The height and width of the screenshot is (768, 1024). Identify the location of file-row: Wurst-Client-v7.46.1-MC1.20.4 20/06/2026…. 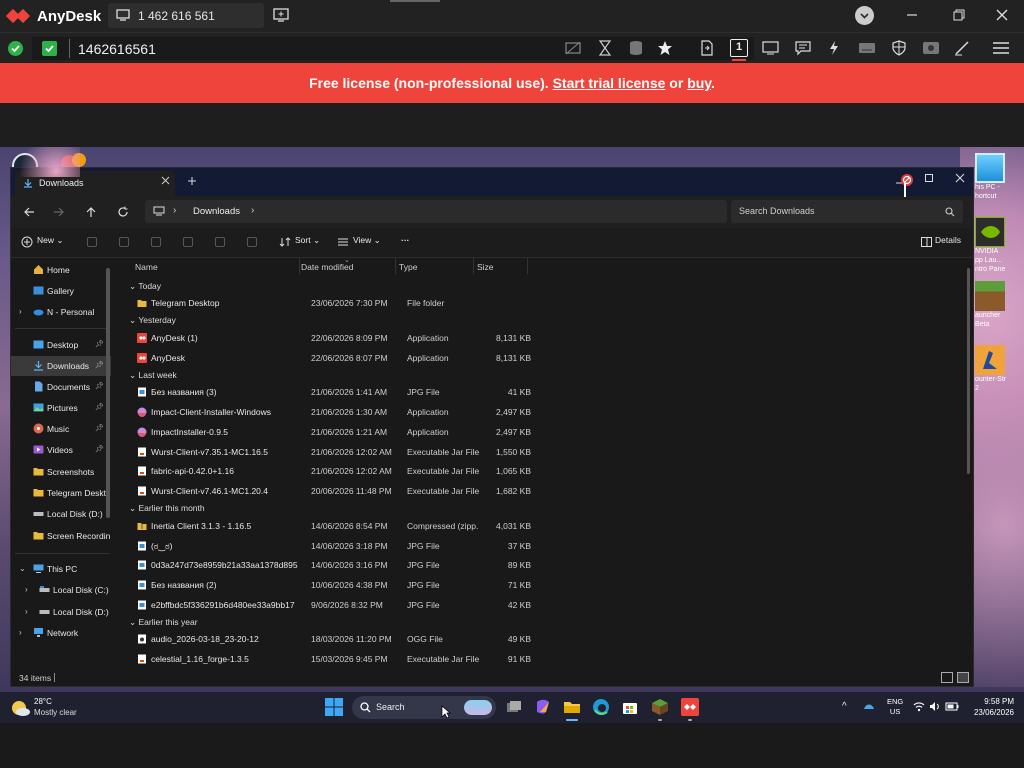
(334, 491).